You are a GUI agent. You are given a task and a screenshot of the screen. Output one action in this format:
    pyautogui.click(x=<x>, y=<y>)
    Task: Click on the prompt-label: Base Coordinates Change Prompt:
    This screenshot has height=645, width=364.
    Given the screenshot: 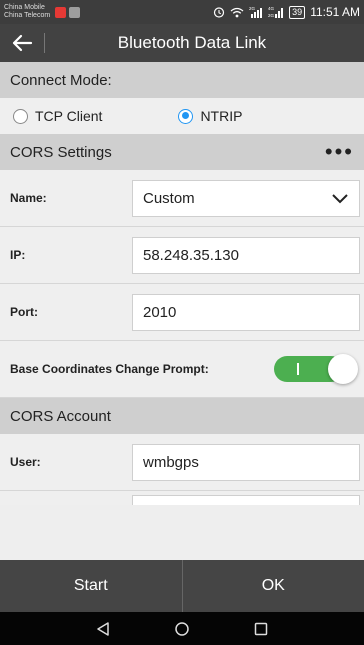 What is the action you would take?
    pyautogui.click(x=109, y=369)
    